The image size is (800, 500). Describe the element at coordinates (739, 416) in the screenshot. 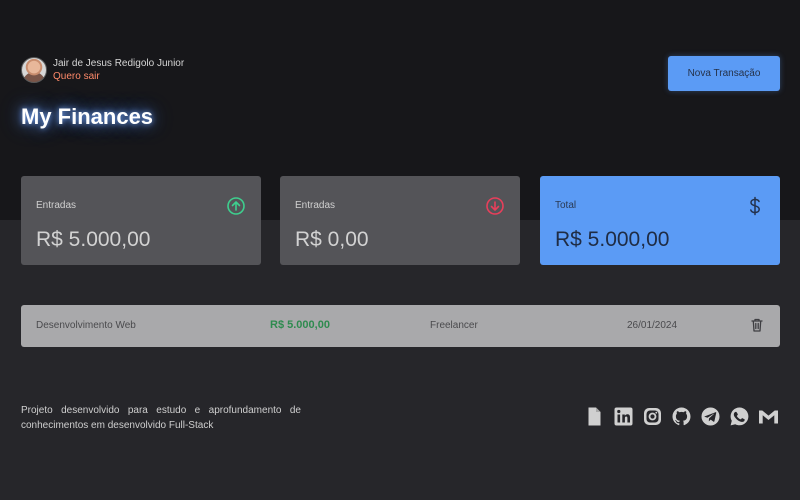

I see `whatsapp-icon` at that location.